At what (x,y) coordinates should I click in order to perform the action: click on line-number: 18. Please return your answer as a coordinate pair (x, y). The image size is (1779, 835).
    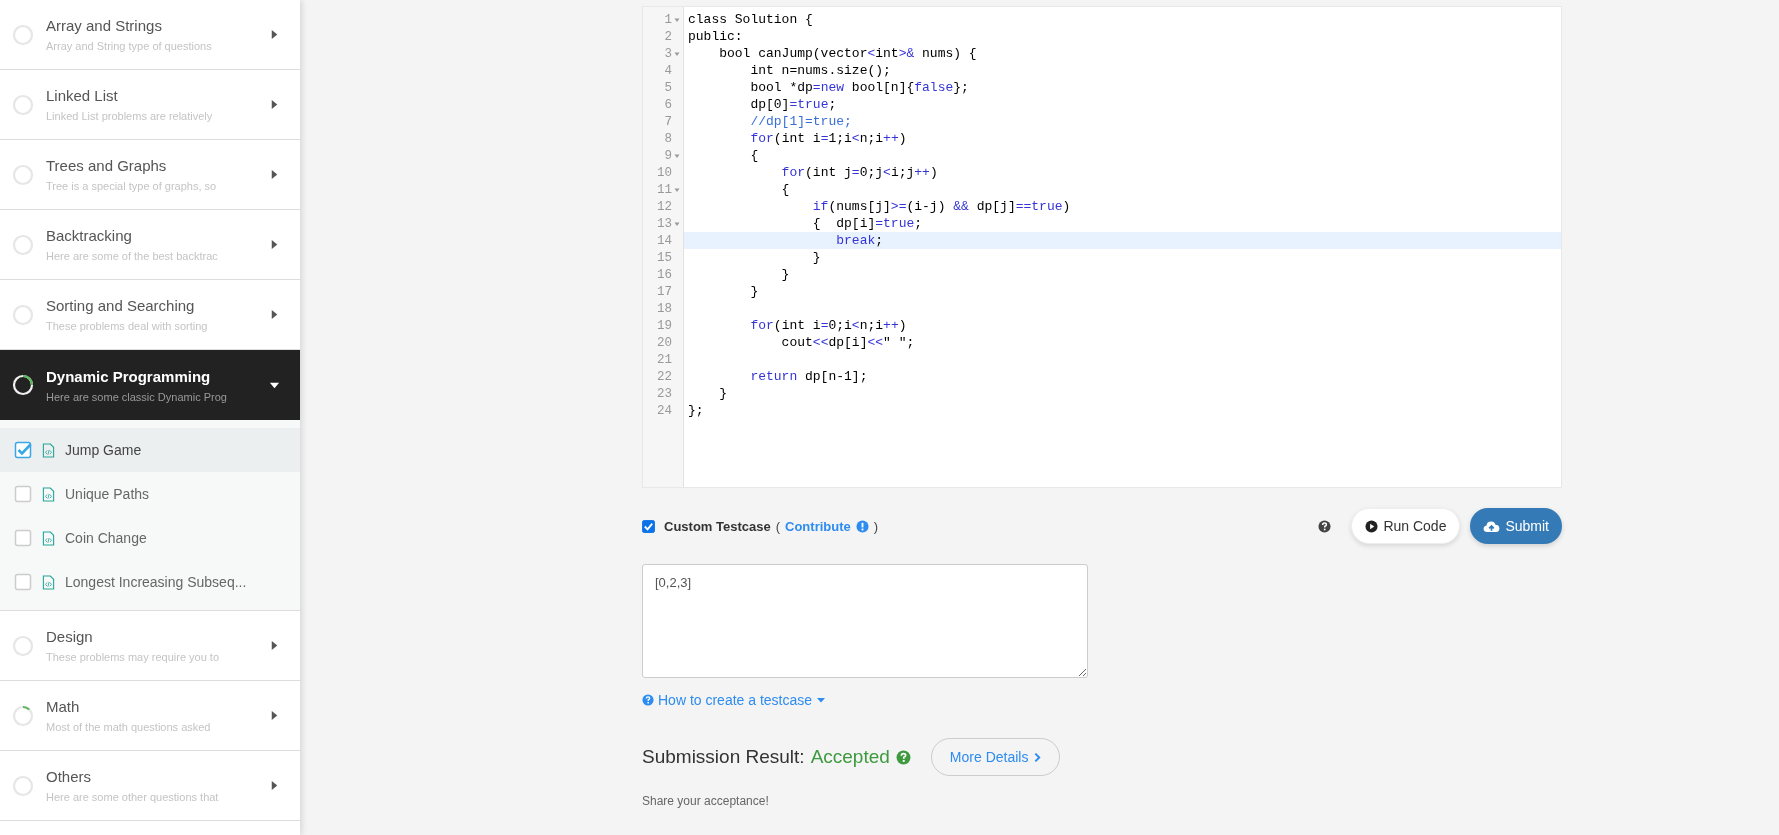
    Looking at the image, I should click on (664, 308).